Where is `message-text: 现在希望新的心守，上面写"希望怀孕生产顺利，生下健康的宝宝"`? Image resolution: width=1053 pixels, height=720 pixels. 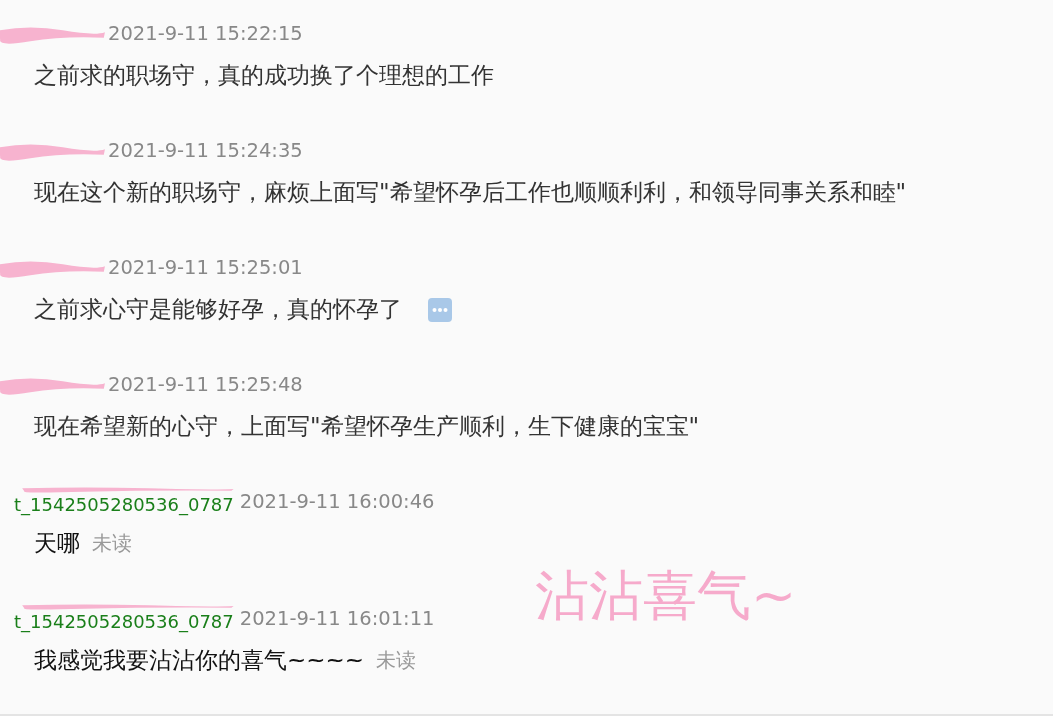 message-text: 现在希望新的心守，上面写"希望怀孕生产顺利，生下健康的宝宝" is located at coordinates (367, 426).